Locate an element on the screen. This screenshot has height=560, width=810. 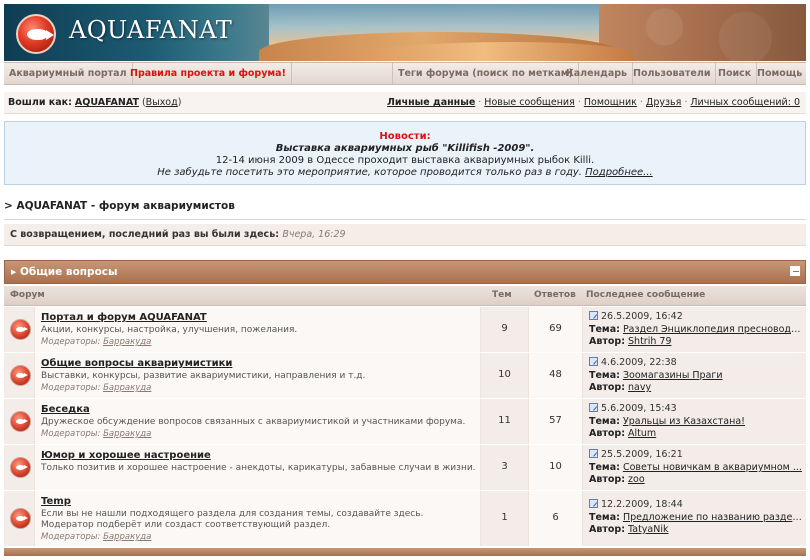
forum-name: Temp is located at coordinates (56, 501).